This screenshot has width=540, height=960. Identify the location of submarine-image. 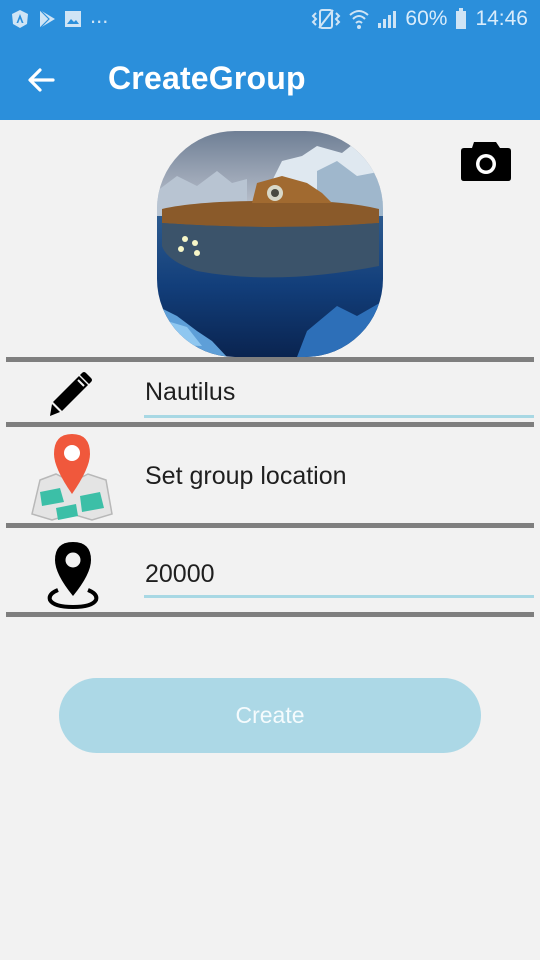
(270, 244).